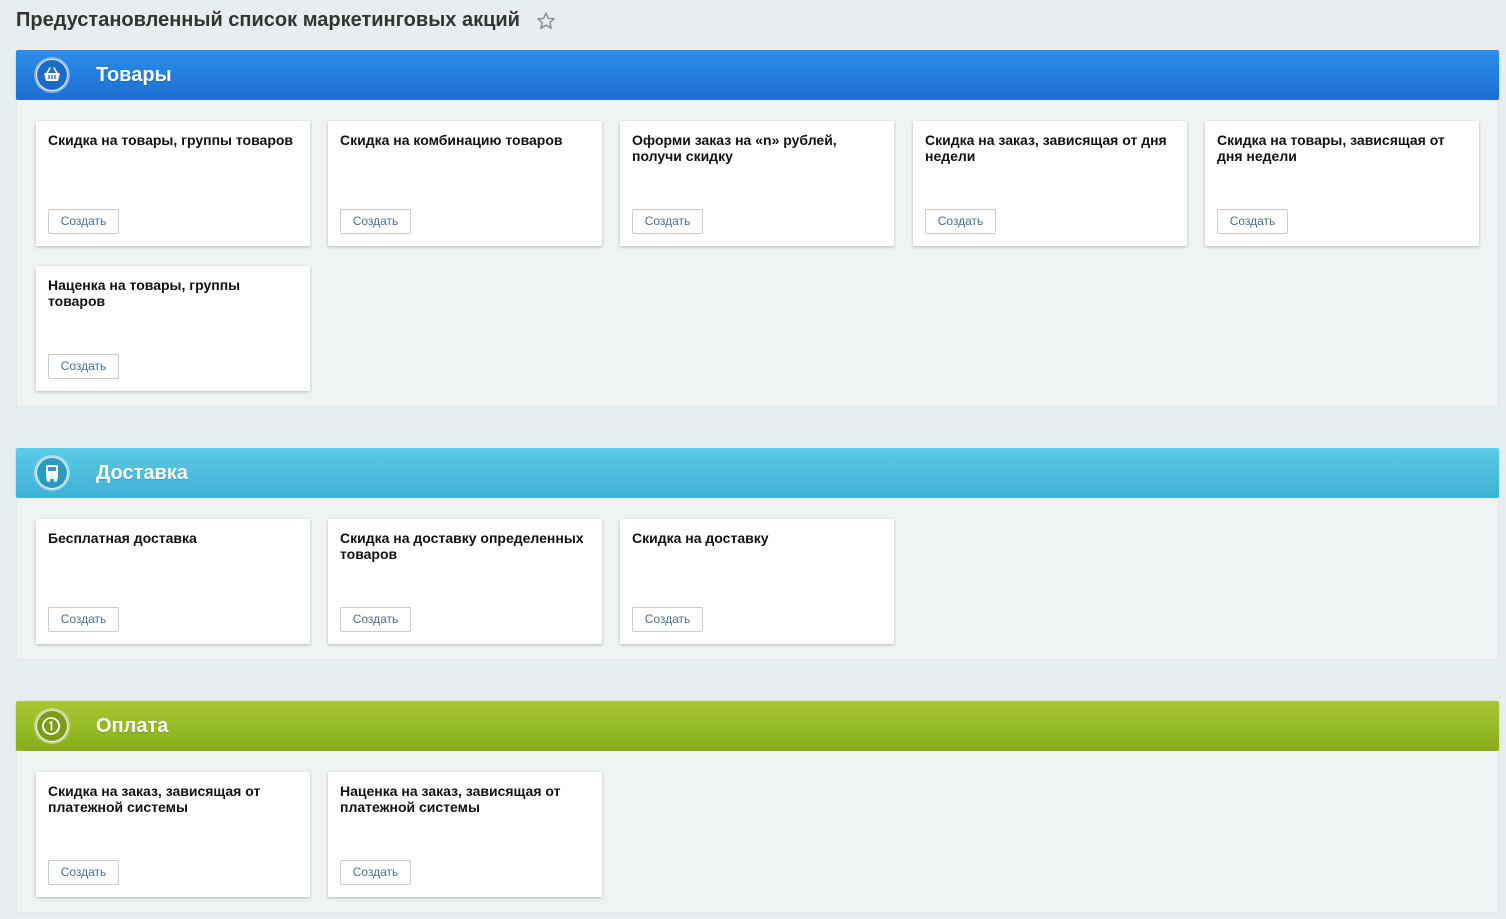 This screenshot has width=1506, height=919. What do you see at coordinates (173, 183) in the screenshot?
I see `promo-card: Скидка на товары, группы товаров Создать` at bounding box center [173, 183].